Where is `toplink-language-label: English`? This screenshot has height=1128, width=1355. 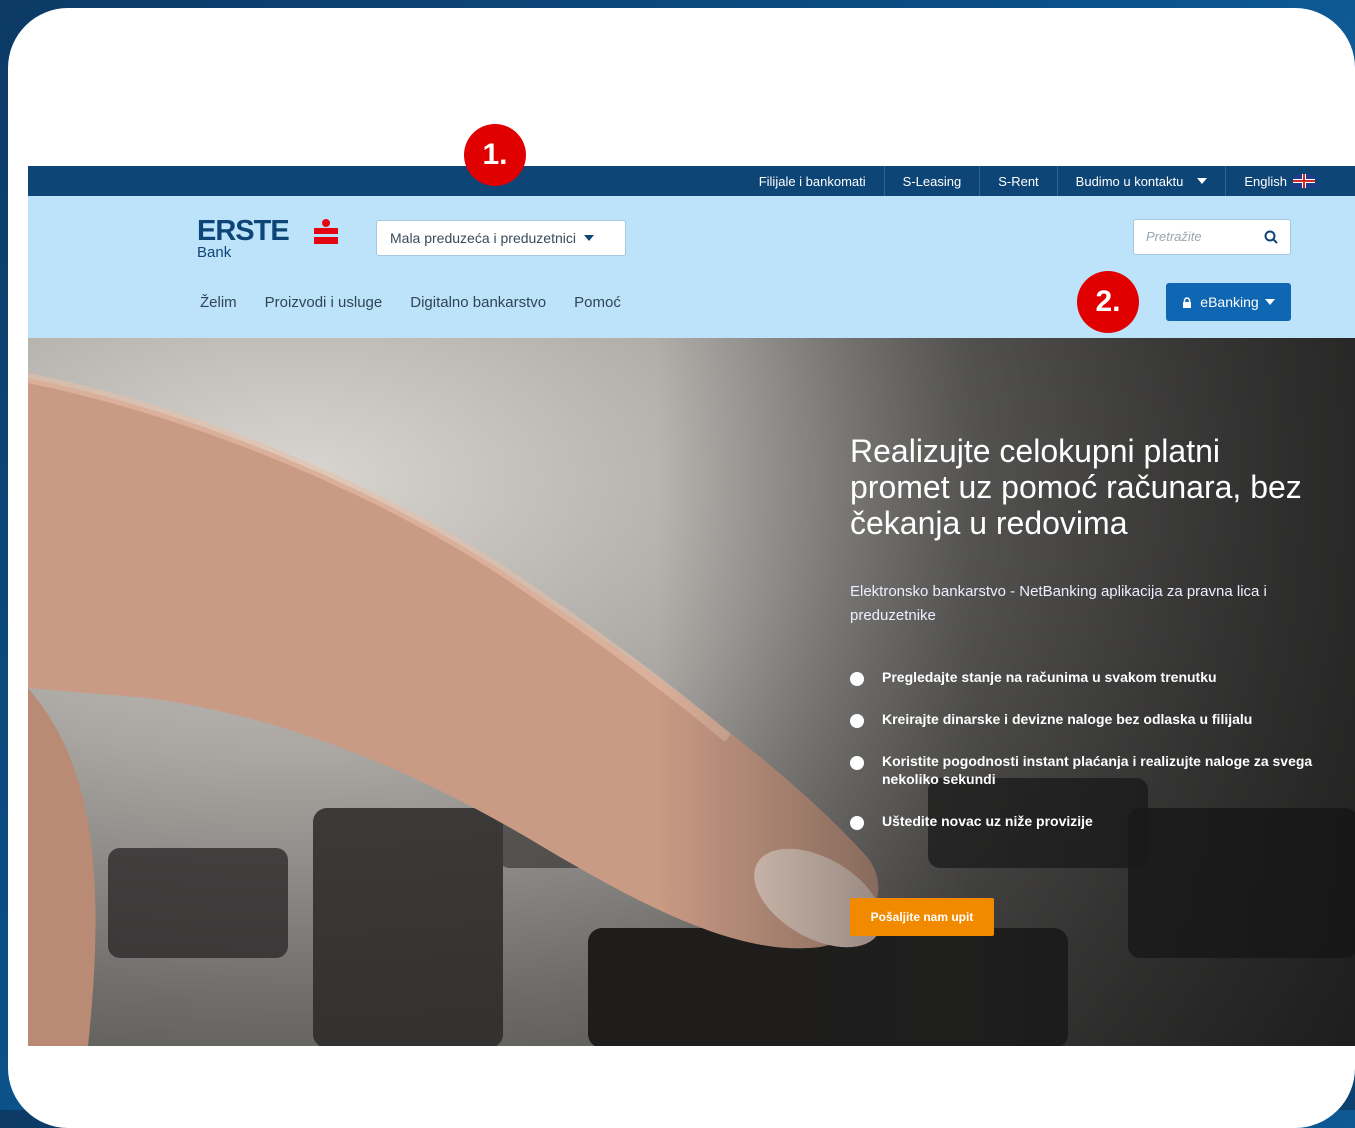
toplink-language-label: English is located at coordinates (1265, 181).